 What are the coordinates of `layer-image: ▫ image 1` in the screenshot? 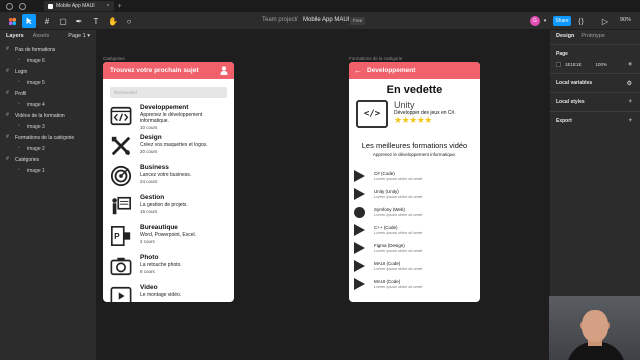 It's located at (48, 170).